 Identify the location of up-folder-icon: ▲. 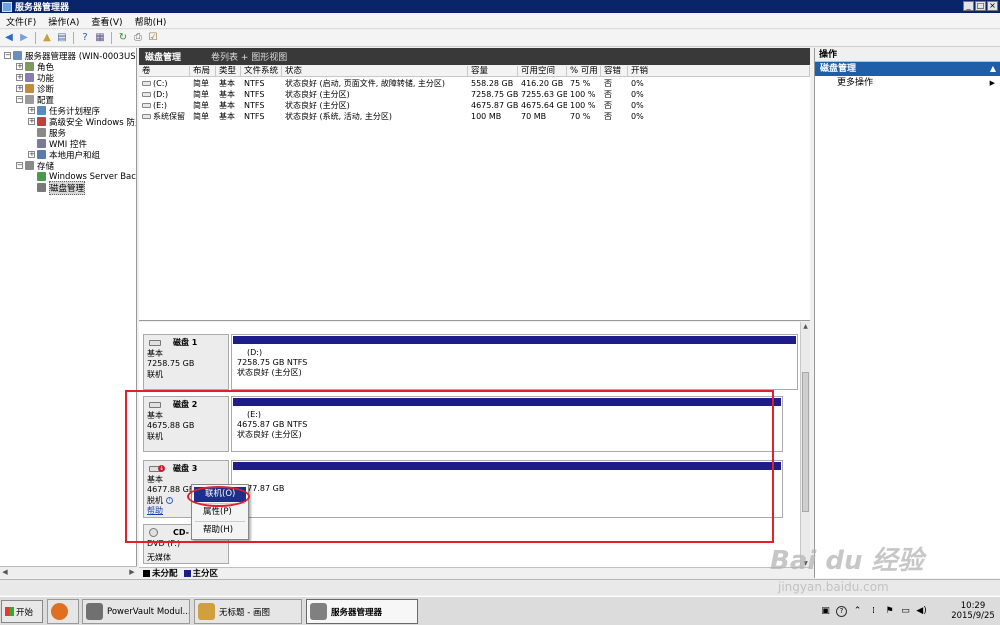
(47, 38).